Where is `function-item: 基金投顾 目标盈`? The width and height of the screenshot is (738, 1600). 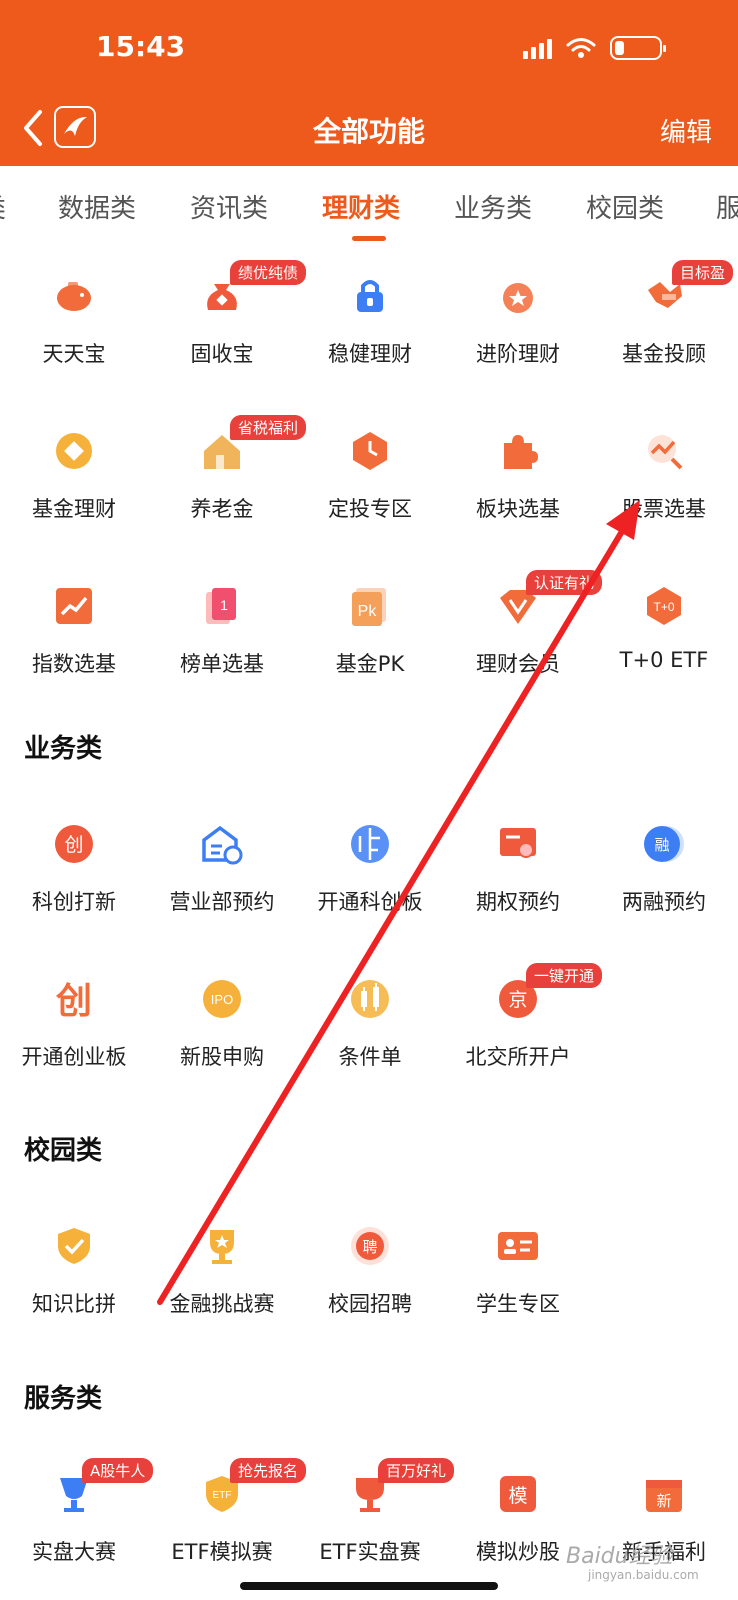
function-item: 基金投顾 目标盈 is located at coordinates (664, 321).